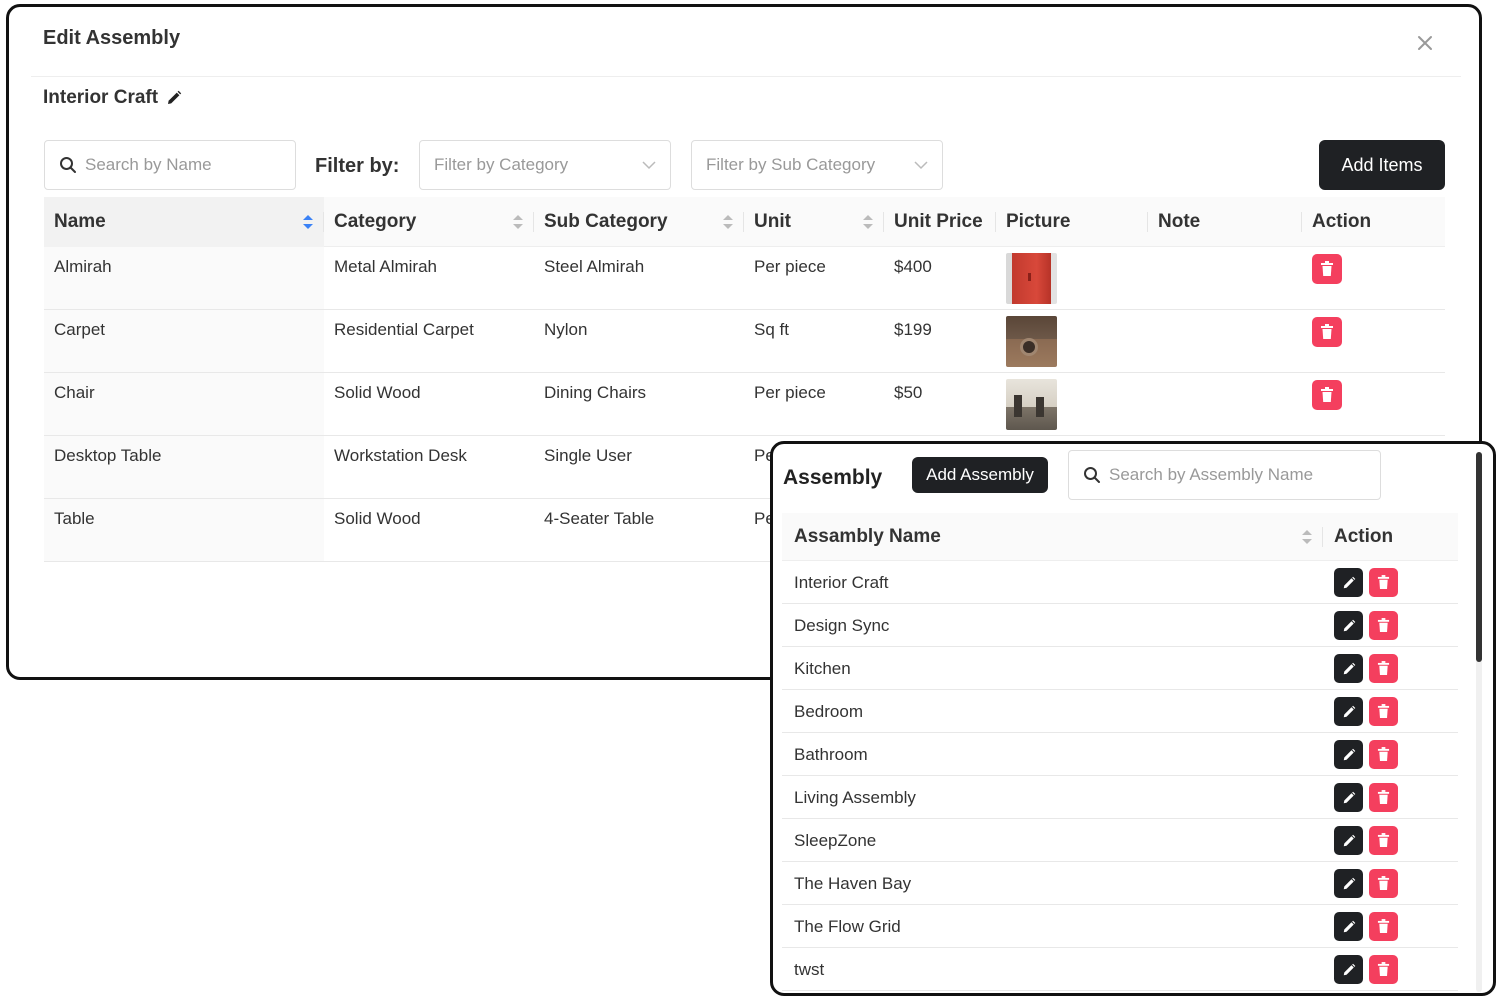 The height and width of the screenshot is (1000, 1500). I want to click on column-category-label: Category, so click(375, 221).